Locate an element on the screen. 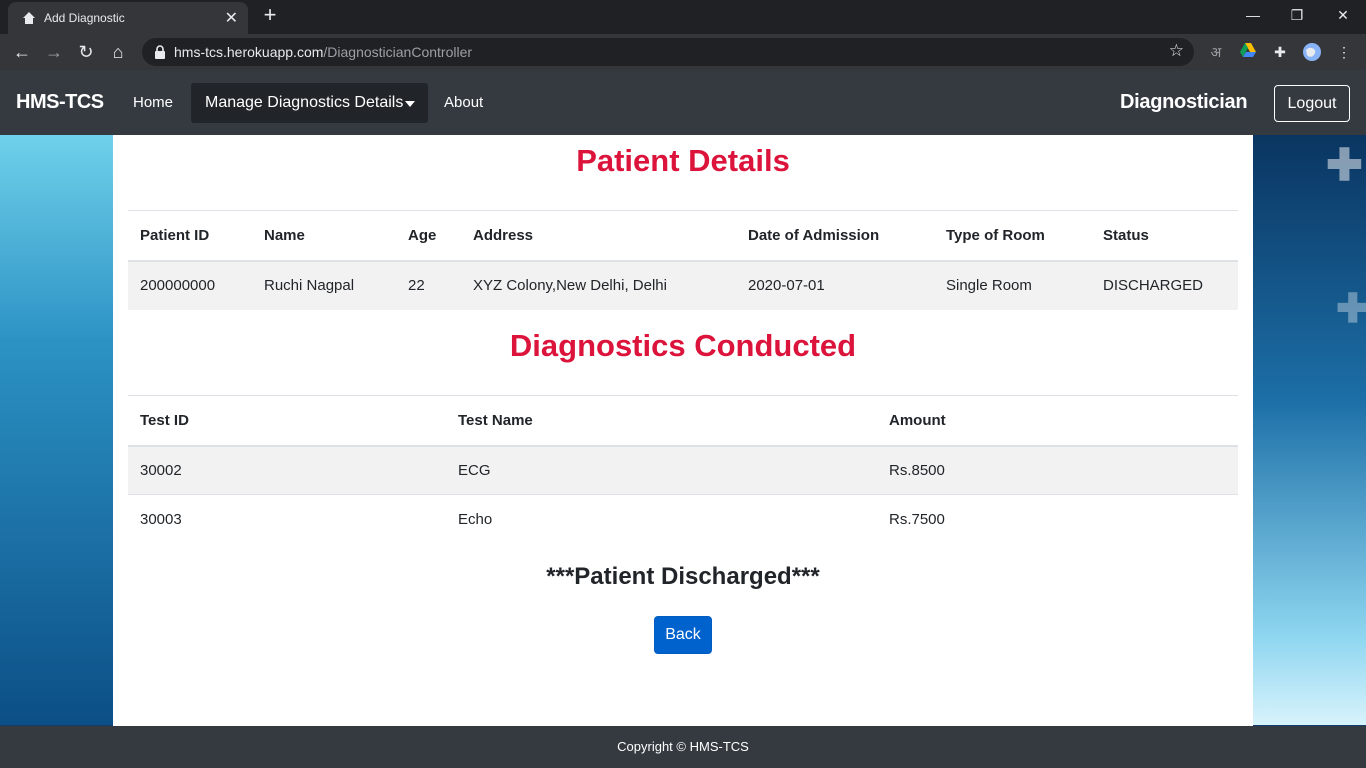  cell-test-name: ECG is located at coordinates (661, 470).